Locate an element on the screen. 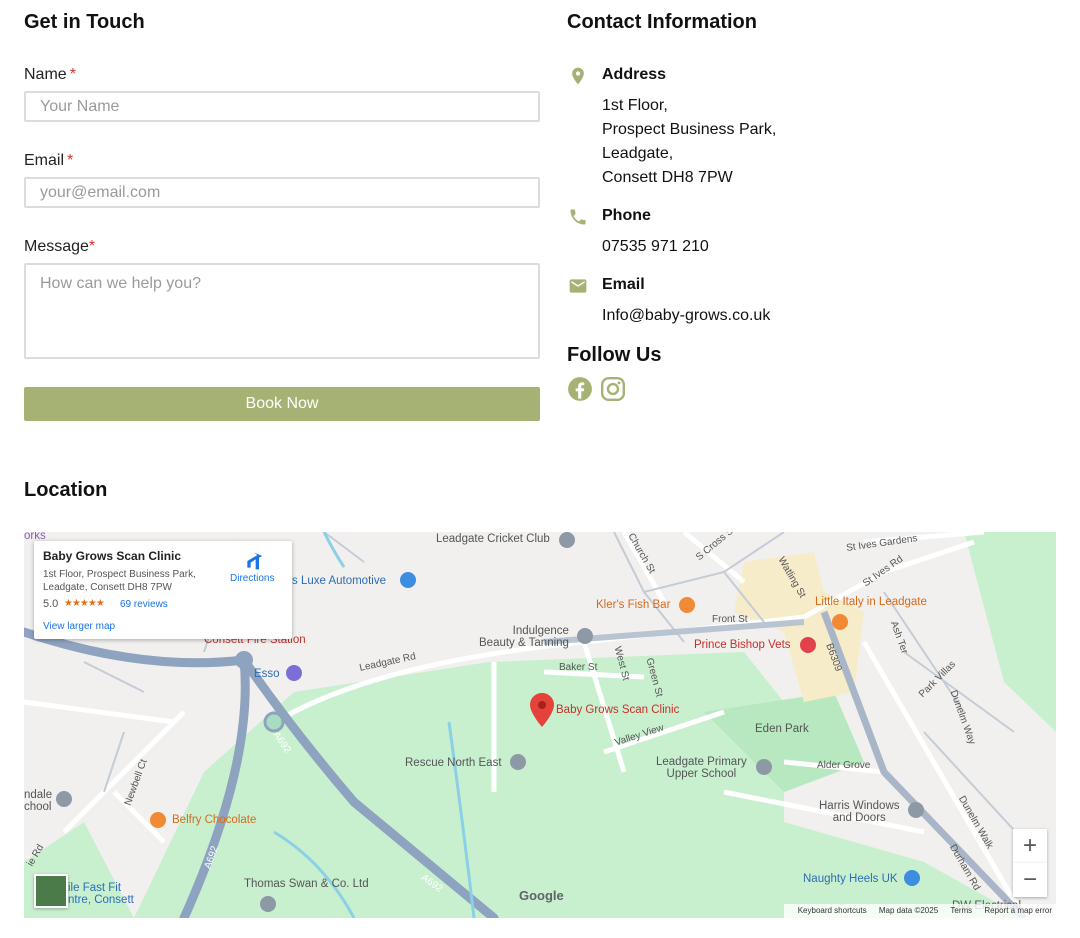 This screenshot has width=1080, height=938. contact-heading: Contact Information is located at coordinates (662, 22).